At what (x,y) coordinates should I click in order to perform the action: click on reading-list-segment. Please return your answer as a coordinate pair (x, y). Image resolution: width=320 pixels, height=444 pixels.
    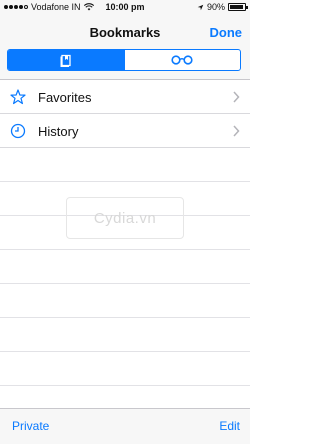
    Looking at the image, I should click on (182, 60).